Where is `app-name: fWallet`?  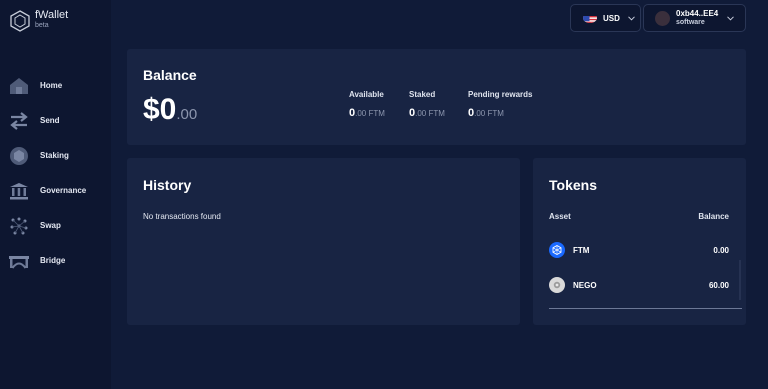
app-name: fWallet is located at coordinates (52, 15).